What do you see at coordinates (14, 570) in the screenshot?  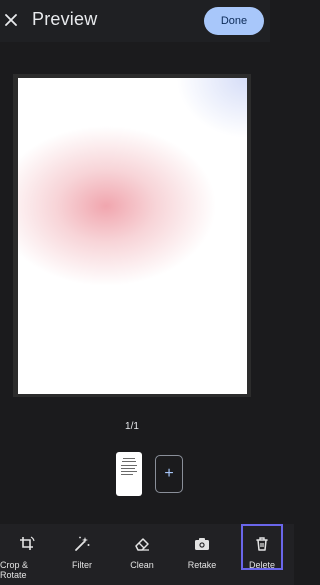 I see `crop-rotate-label: Crop & Rotate` at bounding box center [14, 570].